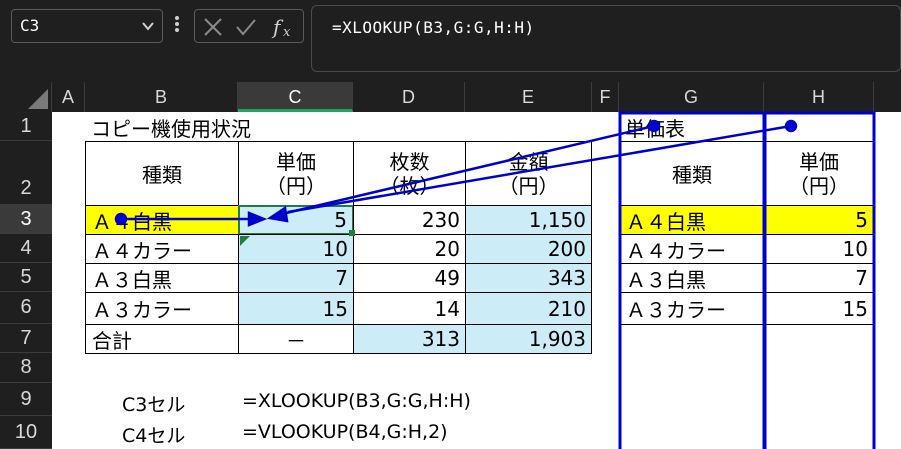 This screenshot has height=449, width=901. I want to click on column-header-blank, so click(887, 97).